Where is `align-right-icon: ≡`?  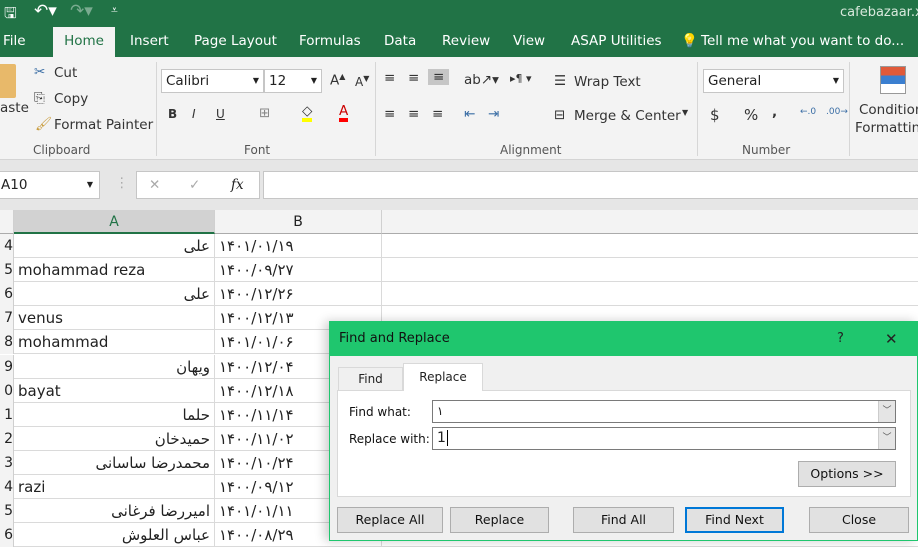 align-right-icon: ≡ is located at coordinates (437, 114).